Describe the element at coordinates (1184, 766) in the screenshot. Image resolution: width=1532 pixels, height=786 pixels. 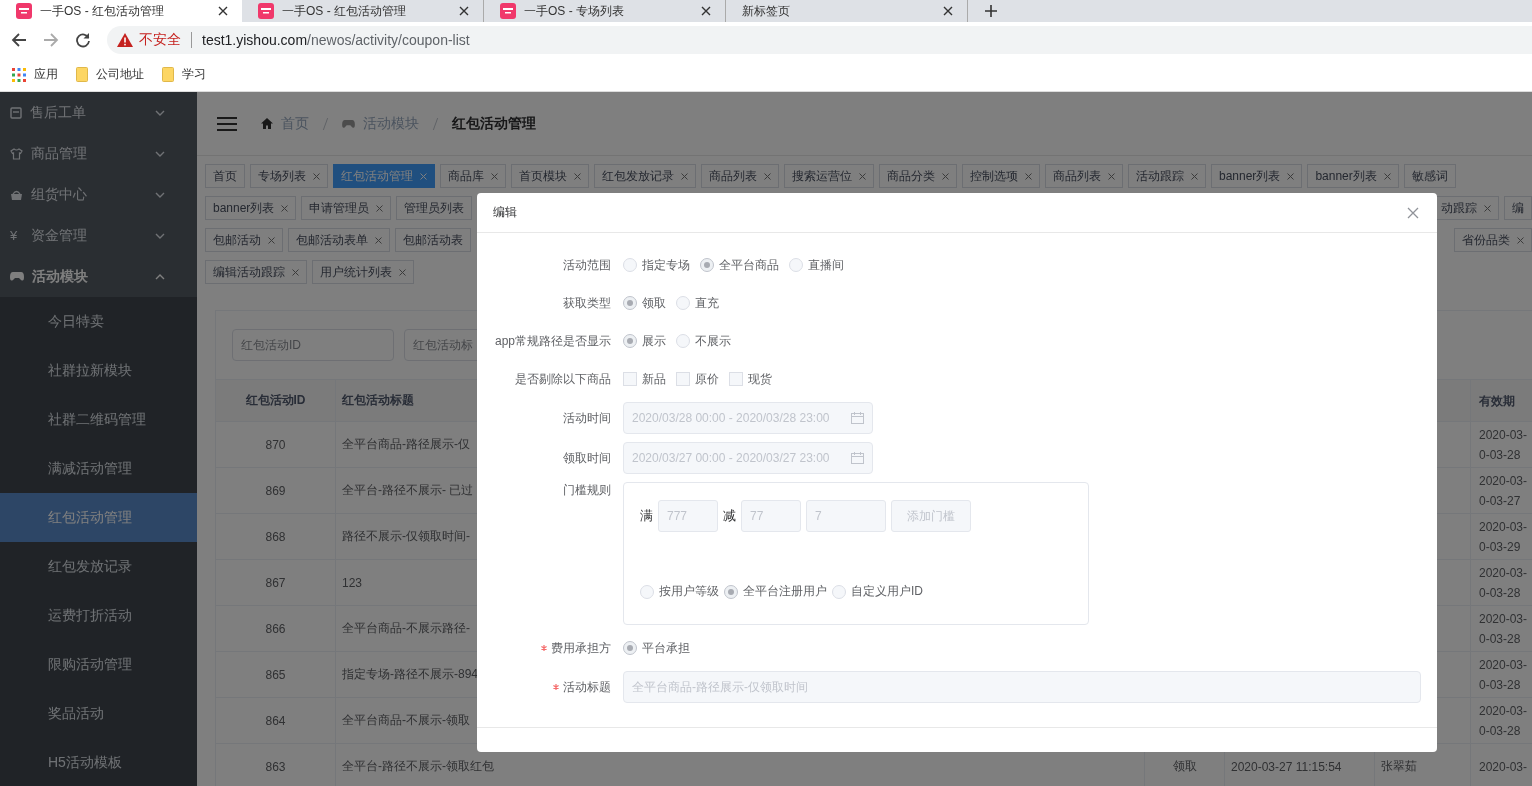
I see `table-cell: 领取` at that location.